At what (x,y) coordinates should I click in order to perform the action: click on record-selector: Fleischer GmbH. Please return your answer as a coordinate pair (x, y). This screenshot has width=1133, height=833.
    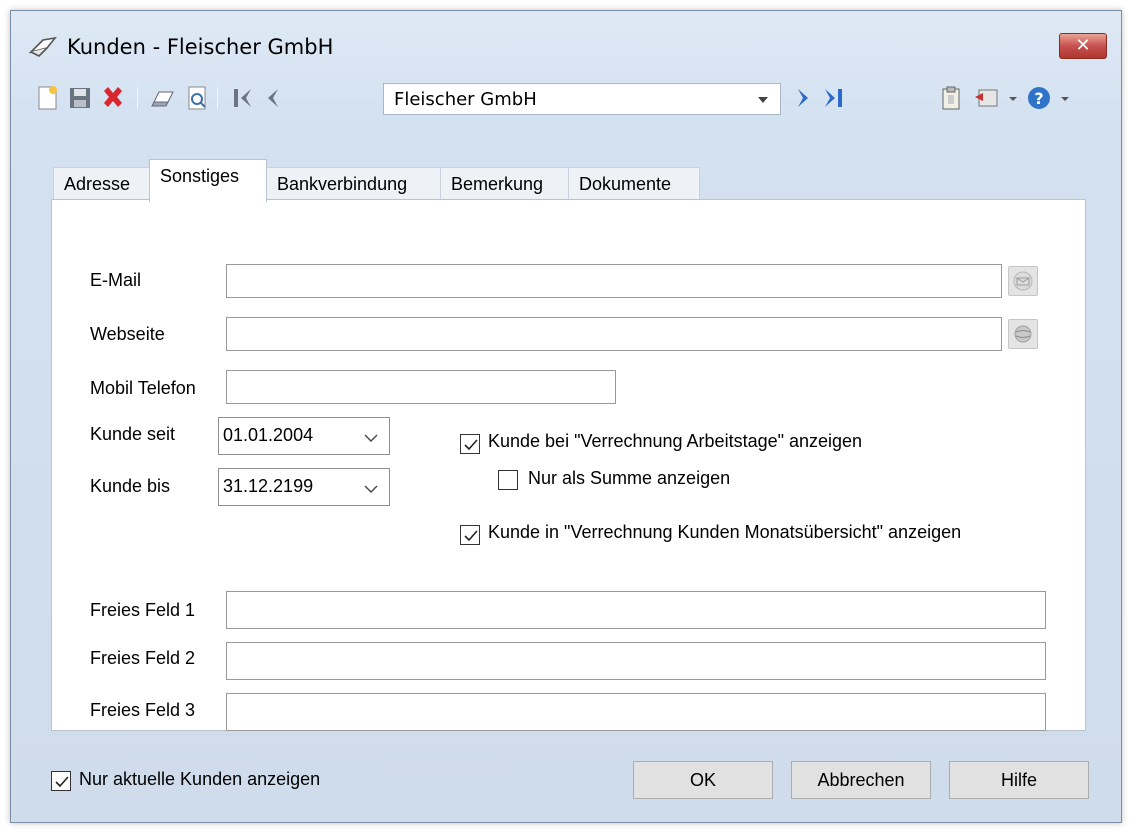
    Looking at the image, I should click on (582, 99).